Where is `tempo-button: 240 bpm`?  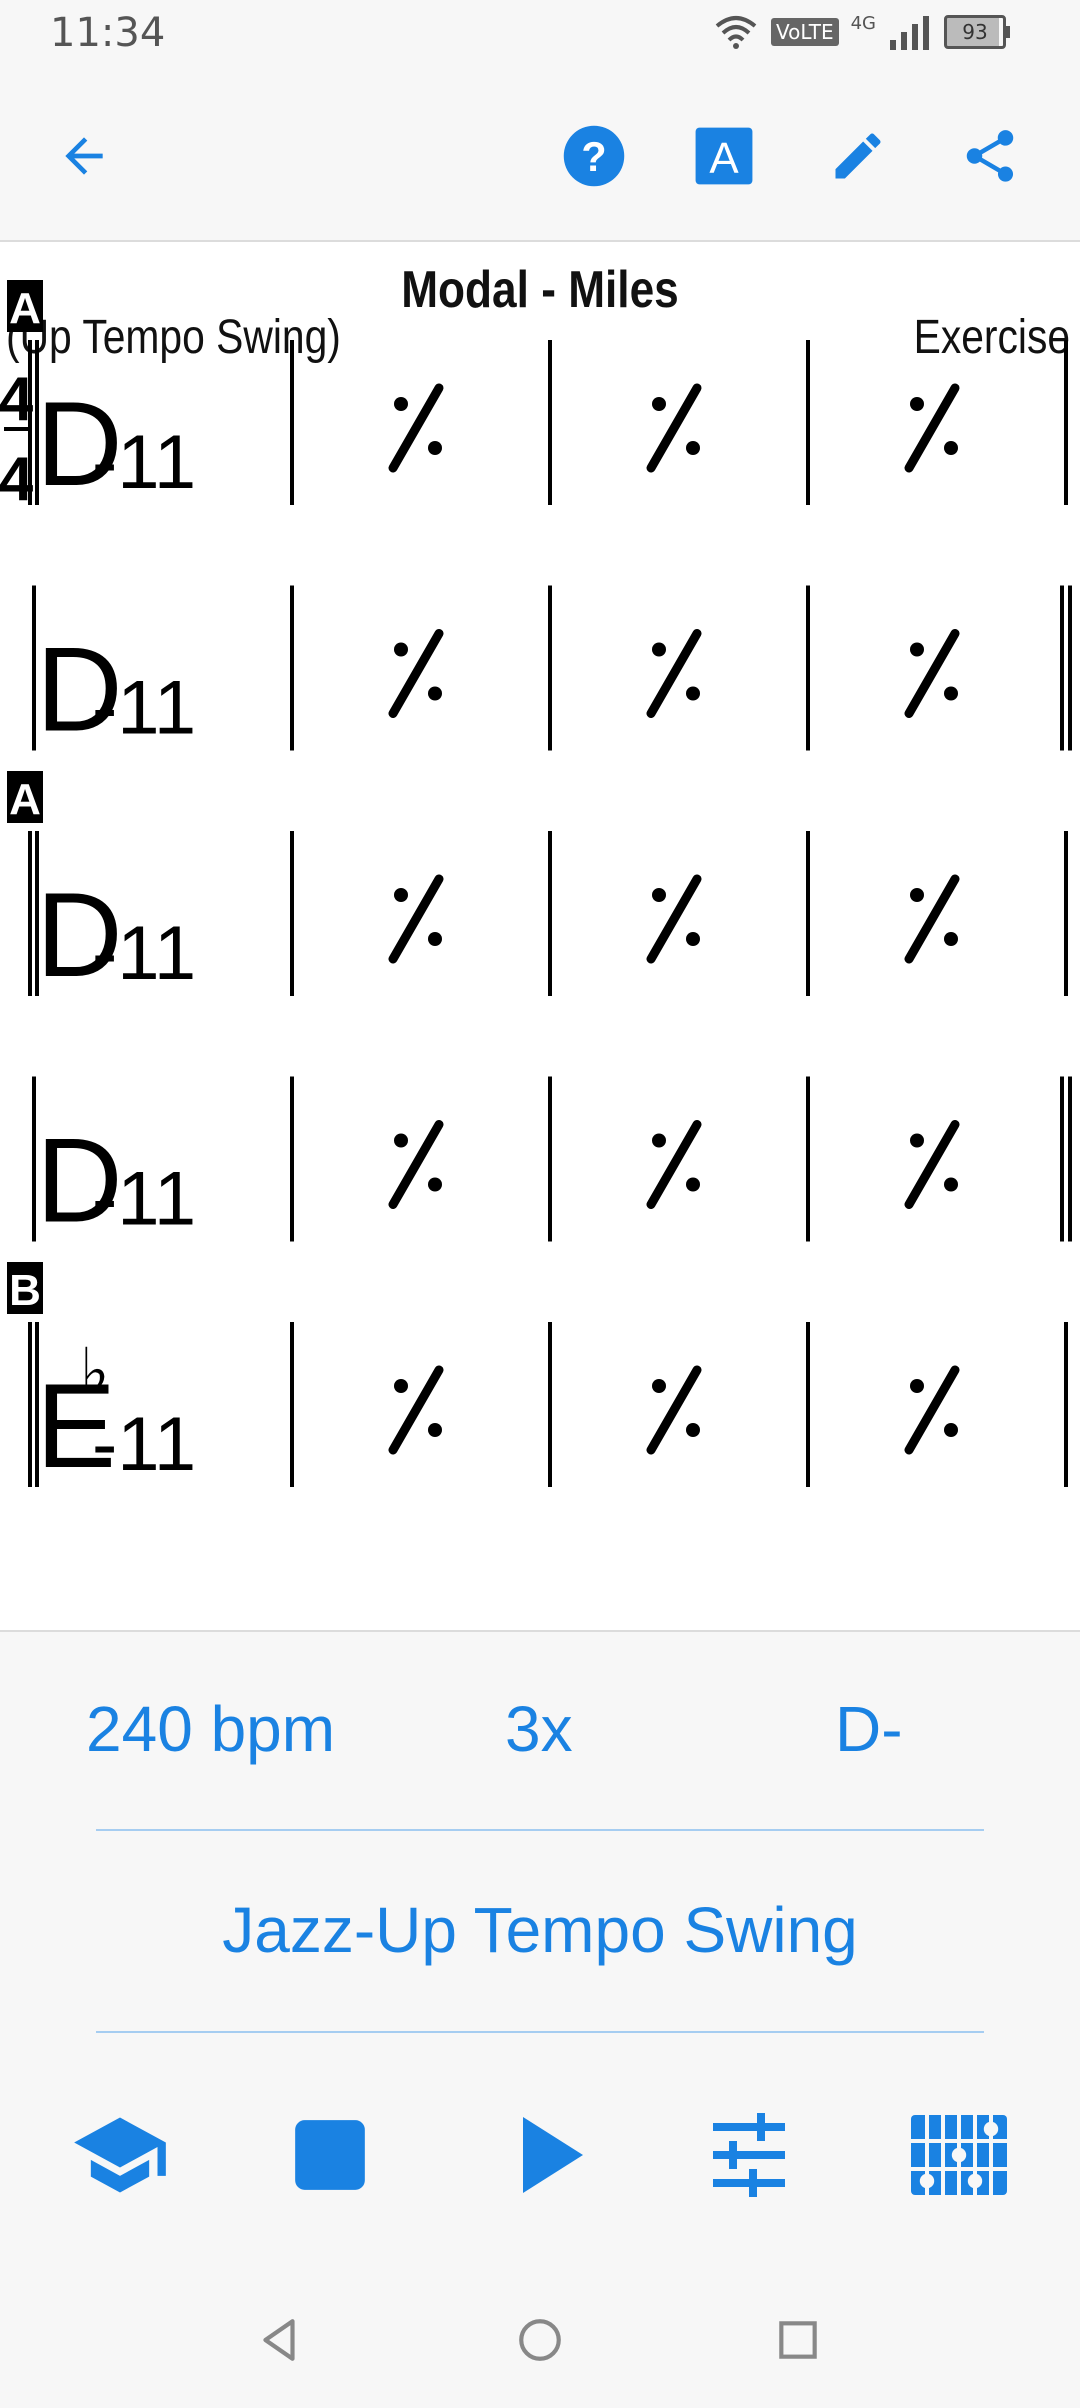 tempo-button: 240 bpm is located at coordinates (210, 1729).